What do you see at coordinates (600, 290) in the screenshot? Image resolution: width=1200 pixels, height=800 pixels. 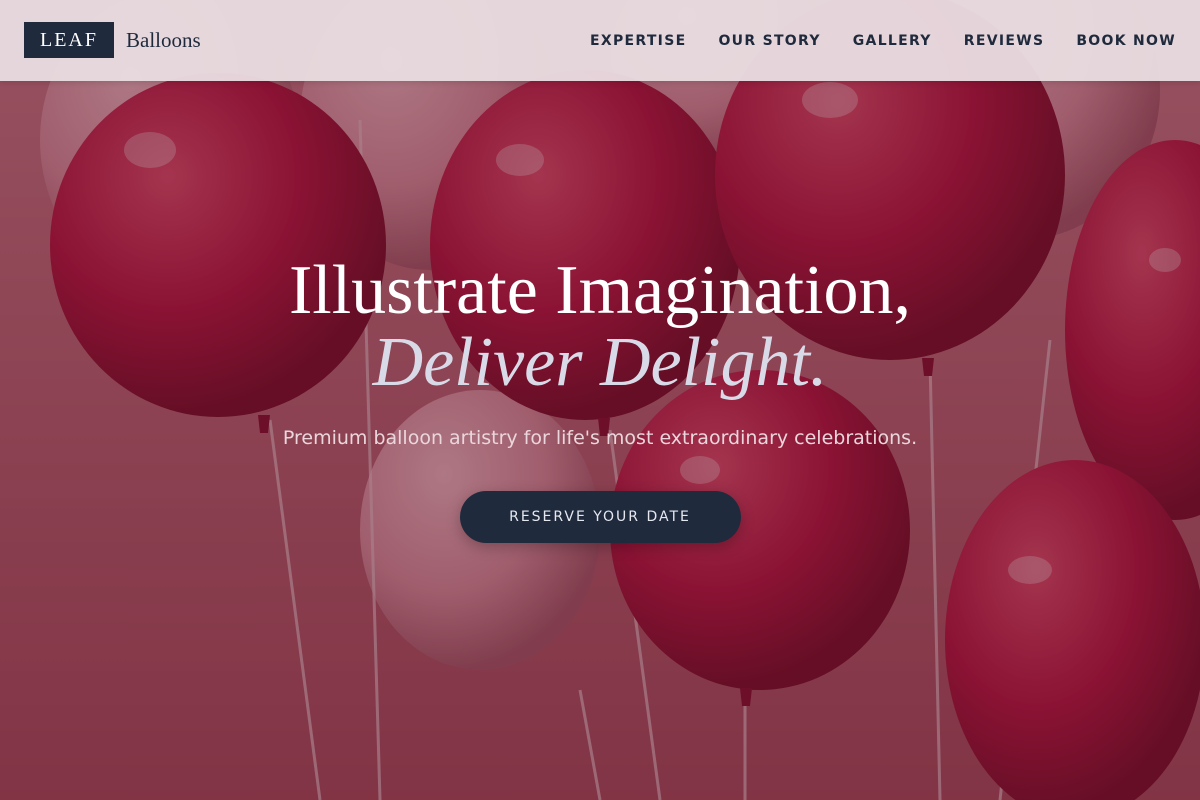 I see `hero-headline-line1: Illustrate Imagination,` at bounding box center [600, 290].